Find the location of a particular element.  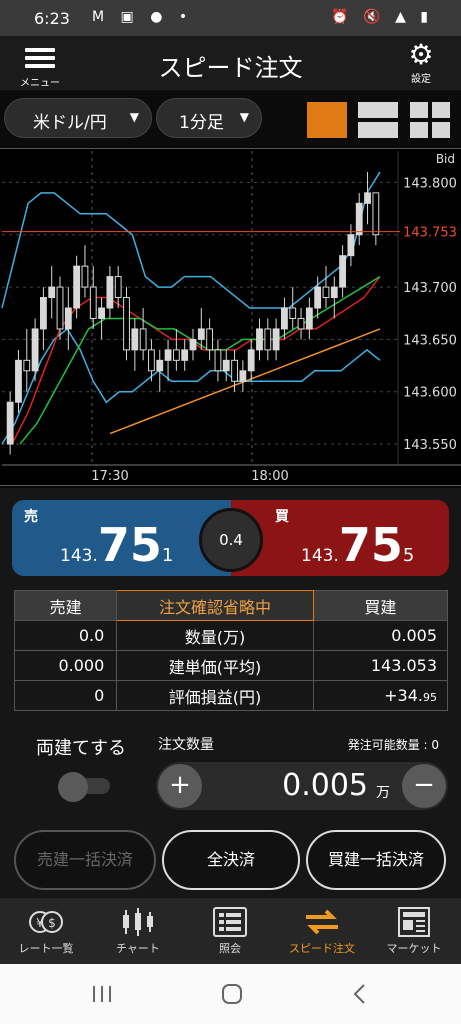

layout-split-icon is located at coordinates (378, 120).